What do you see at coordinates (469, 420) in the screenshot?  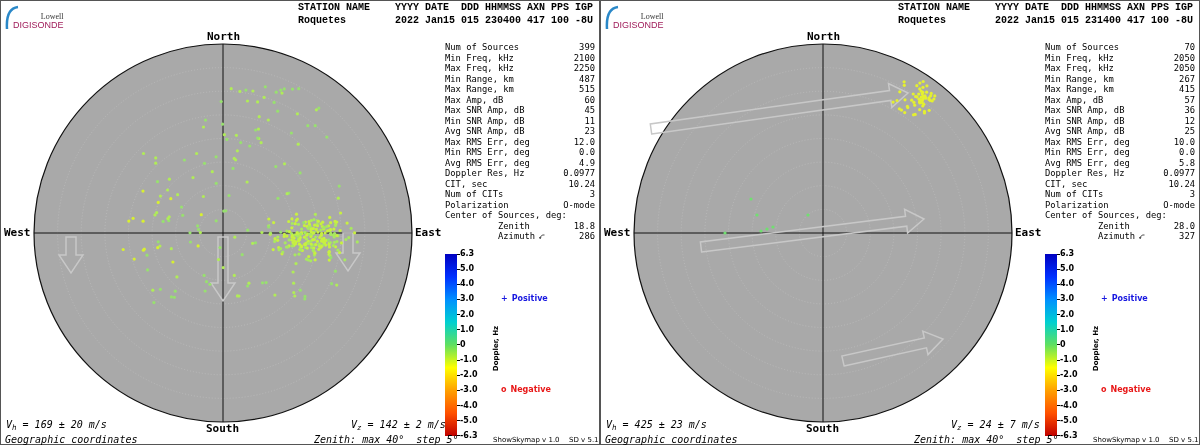 I see `tick-label: -5.0` at bounding box center [469, 420].